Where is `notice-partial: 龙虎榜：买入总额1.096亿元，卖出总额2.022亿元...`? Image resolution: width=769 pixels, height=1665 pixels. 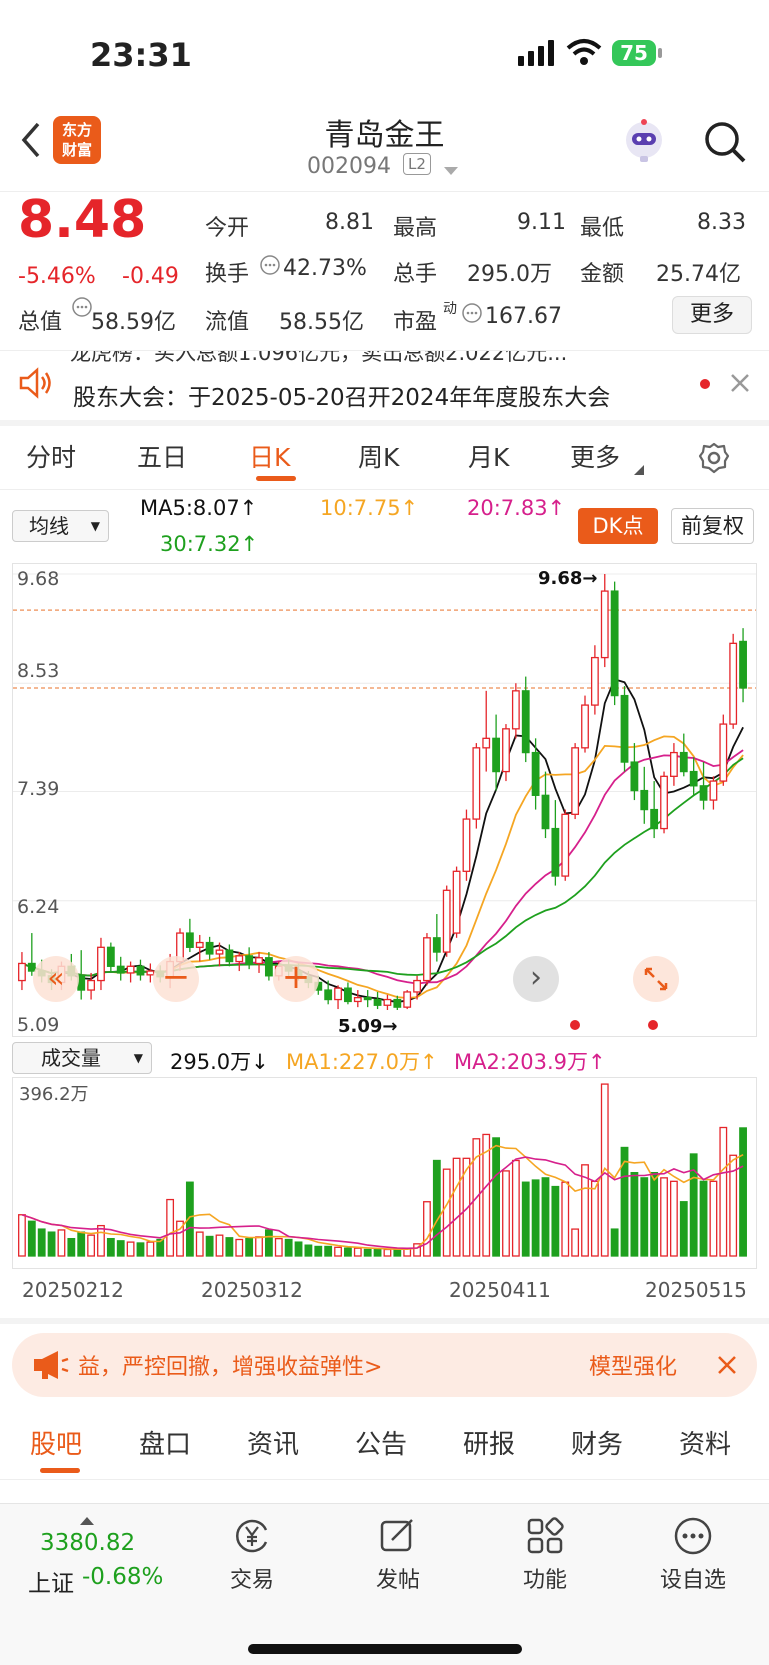
notice-partial: 龙虎榜：买入总额1.096亿元，卖出总额2.022亿元... is located at coordinates (319, 357).